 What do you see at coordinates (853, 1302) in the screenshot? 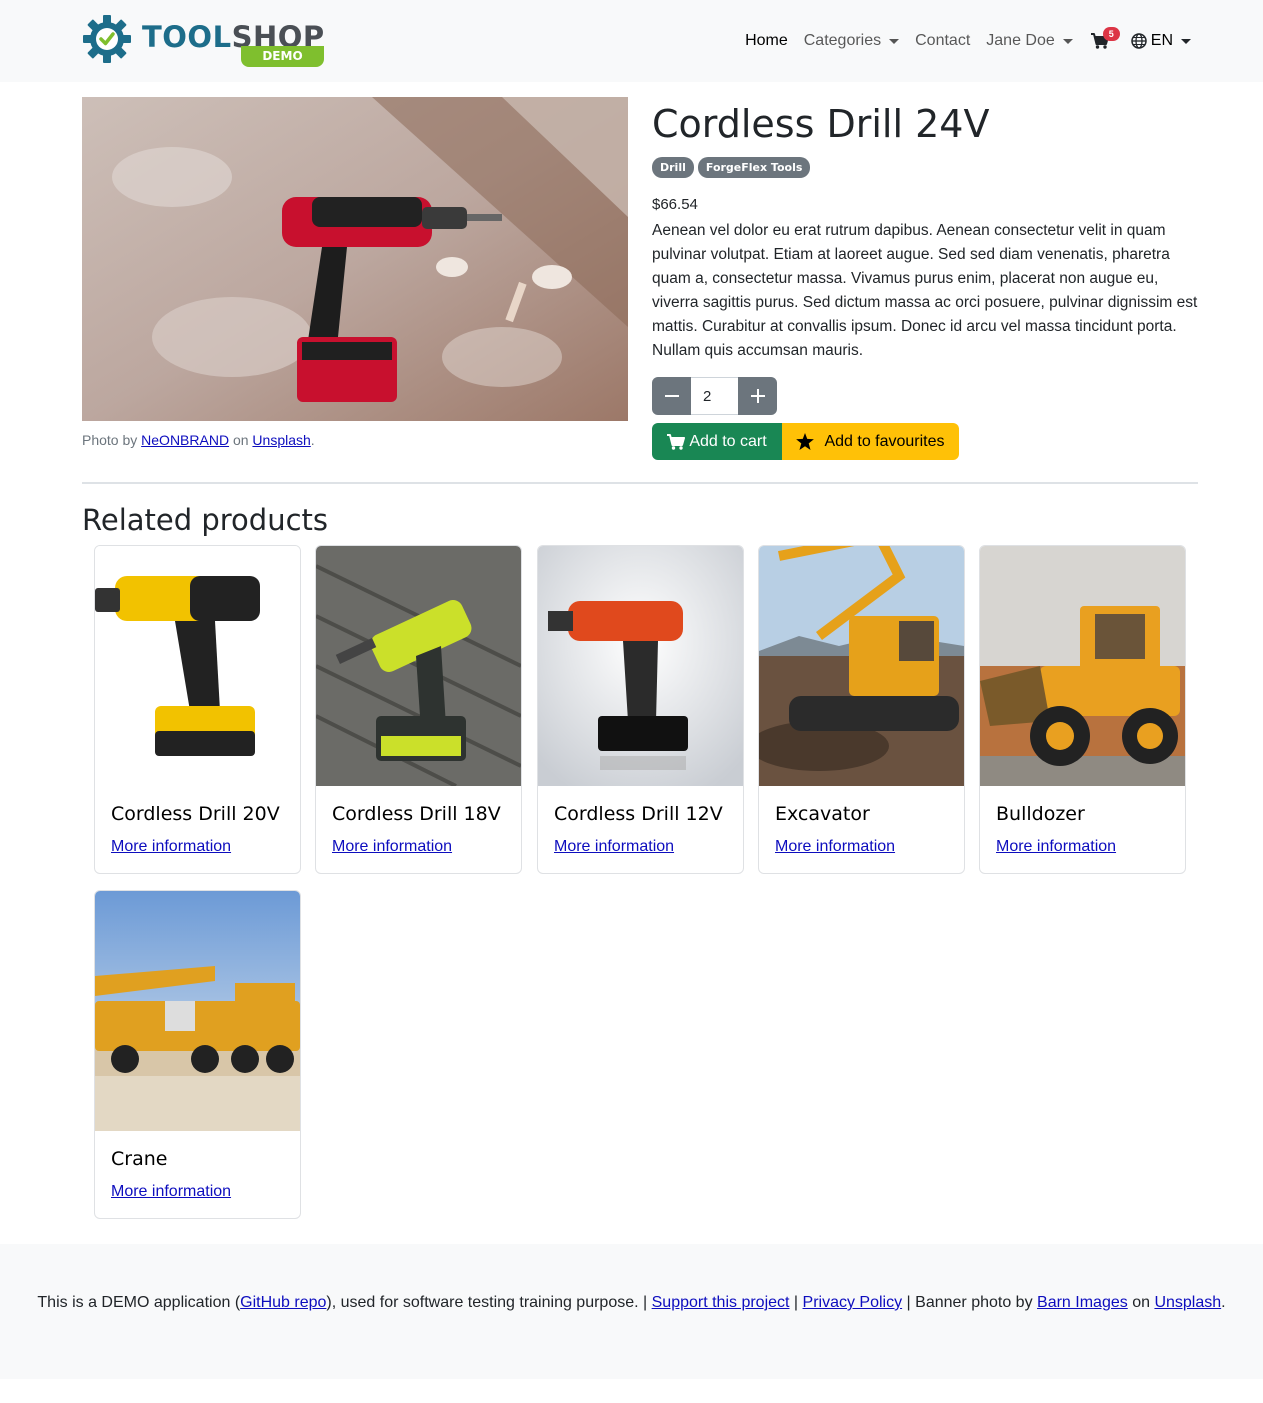
I see `privacy-policy-link: Privacy Policy` at bounding box center [853, 1302].